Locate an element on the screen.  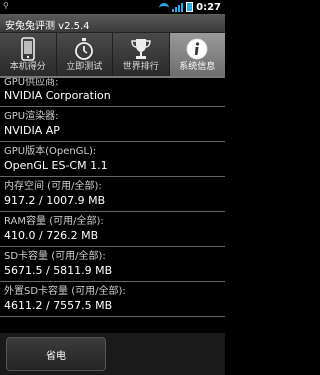
signal-icon is located at coordinates (178, 7).